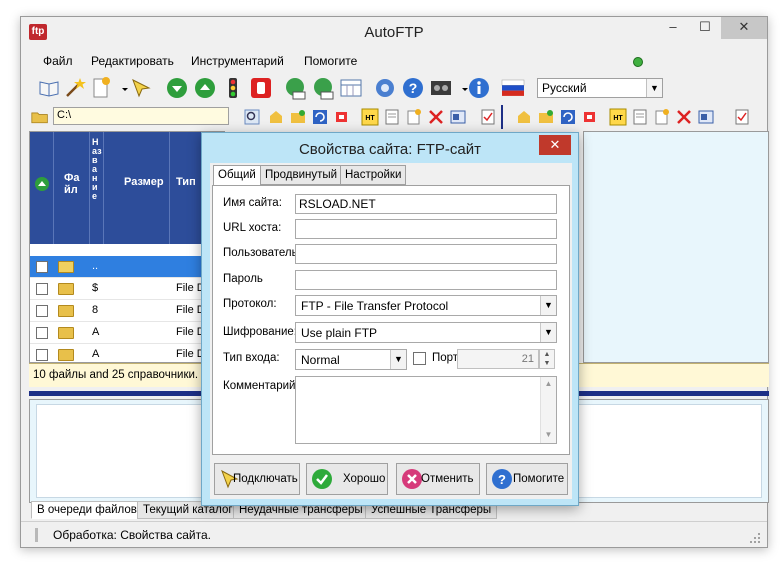  I want to click on film-icon, so click(441, 88).